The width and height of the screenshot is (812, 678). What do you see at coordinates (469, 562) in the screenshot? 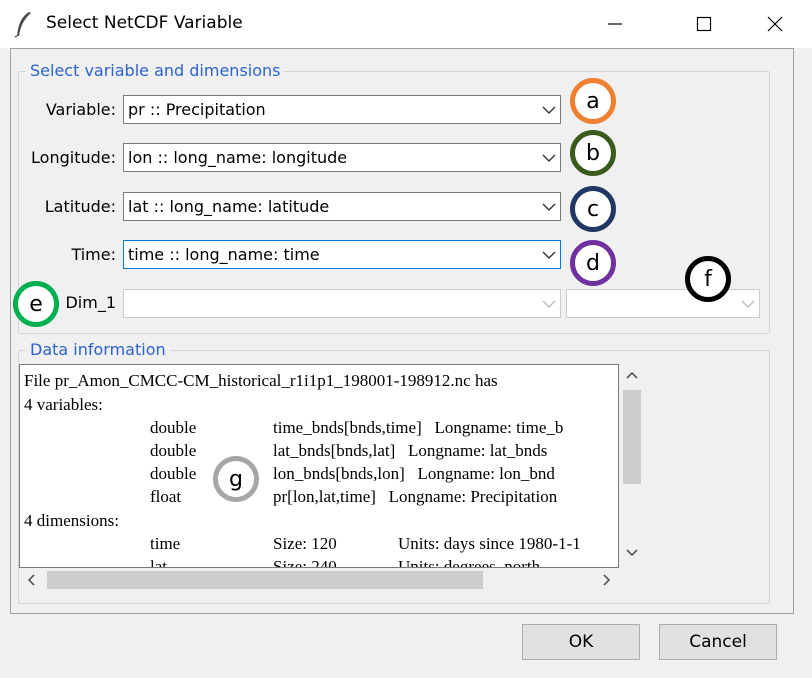
I see `info-line: Units: degrees_north` at bounding box center [469, 562].